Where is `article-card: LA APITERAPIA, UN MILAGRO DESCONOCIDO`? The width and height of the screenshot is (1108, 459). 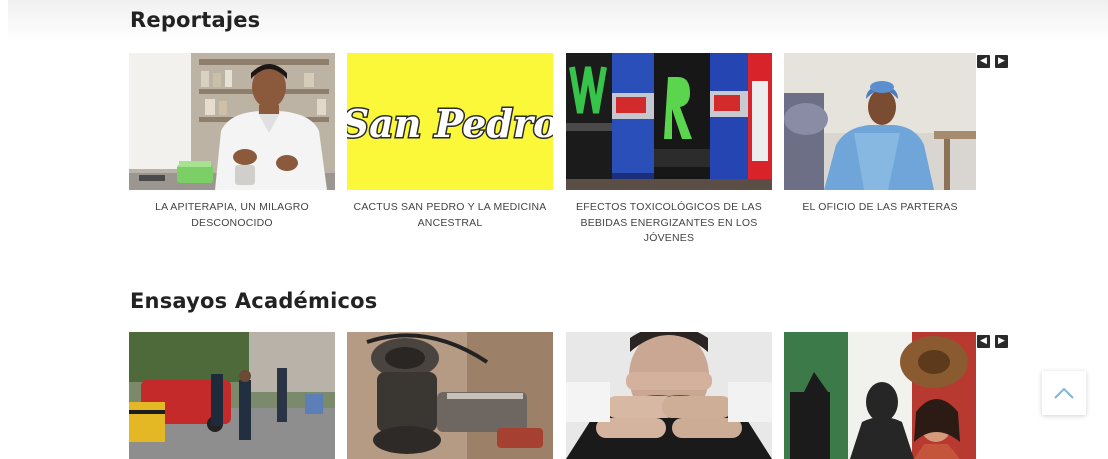
article-card: LA APITERAPIA, UN MILAGRO DESCONOCIDO is located at coordinates (232, 142).